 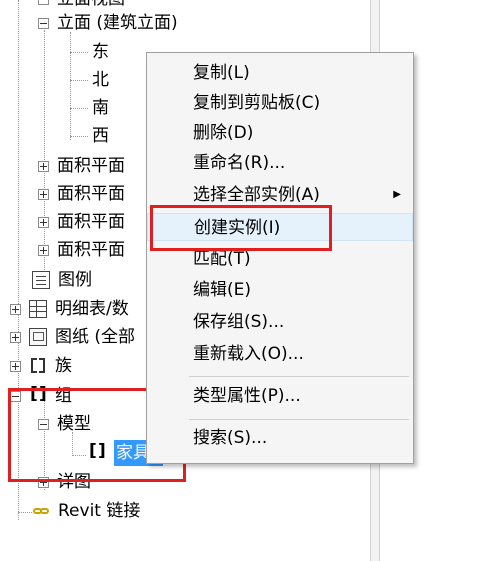 I want to click on link-chain-icon, so click(x=41, y=511).